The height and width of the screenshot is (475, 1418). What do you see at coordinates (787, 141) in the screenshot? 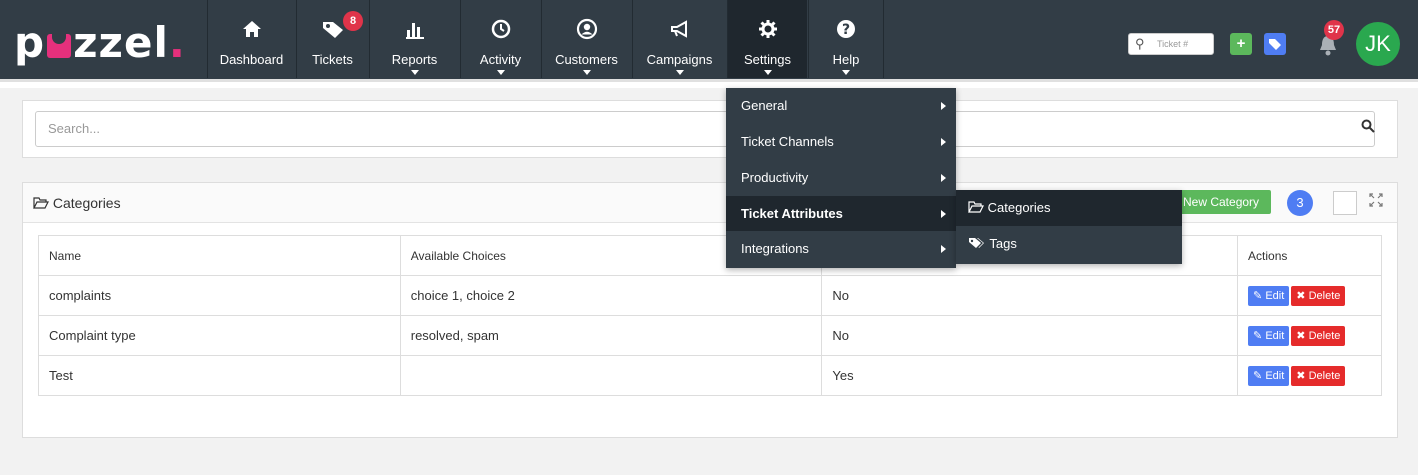
I see `menu-item-label: Ticket Channels` at bounding box center [787, 141].